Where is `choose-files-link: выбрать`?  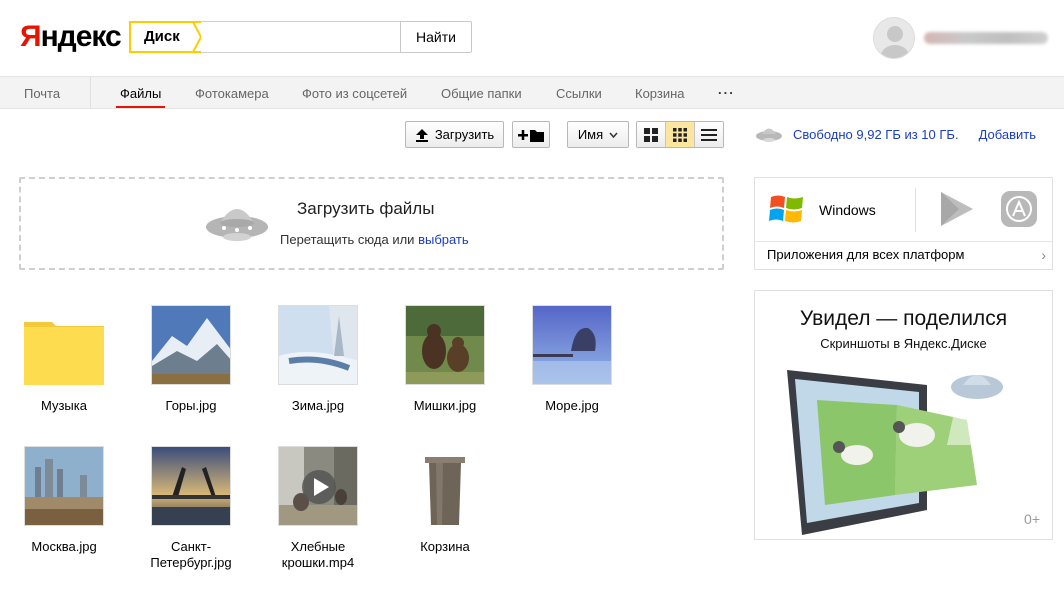 choose-files-link: выбрать is located at coordinates (443, 239).